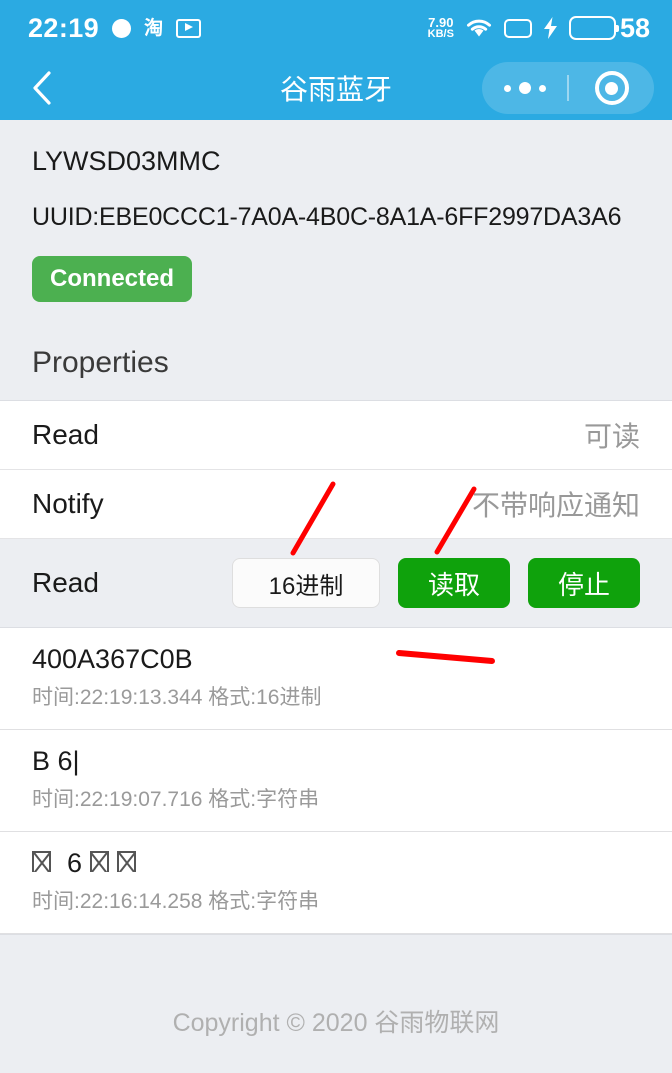 Image resolution: width=672 pixels, height=1073 pixels. Describe the element at coordinates (336, 883) in the screenshot. I see `log-item: 6 时间:22:16:14.258 格式:字符串` at that location.